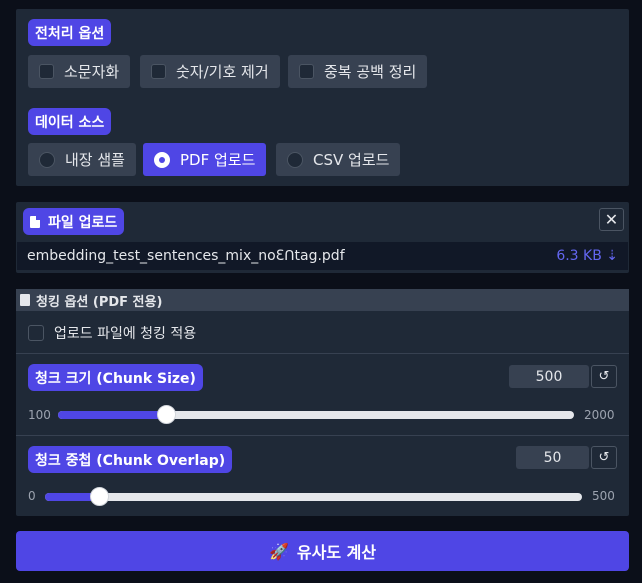 The image size is (642, 583). Describe the element at coordinates (70, 121) in the screenshot. I see `datasource-title: 데이터 소스` at that location.